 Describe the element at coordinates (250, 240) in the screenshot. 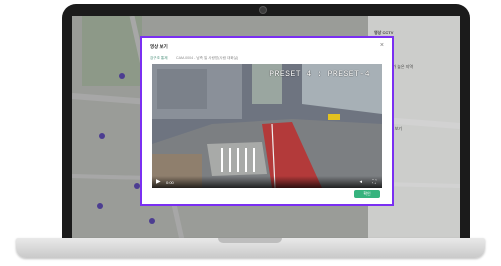

I see `laptop-notch` at that location.